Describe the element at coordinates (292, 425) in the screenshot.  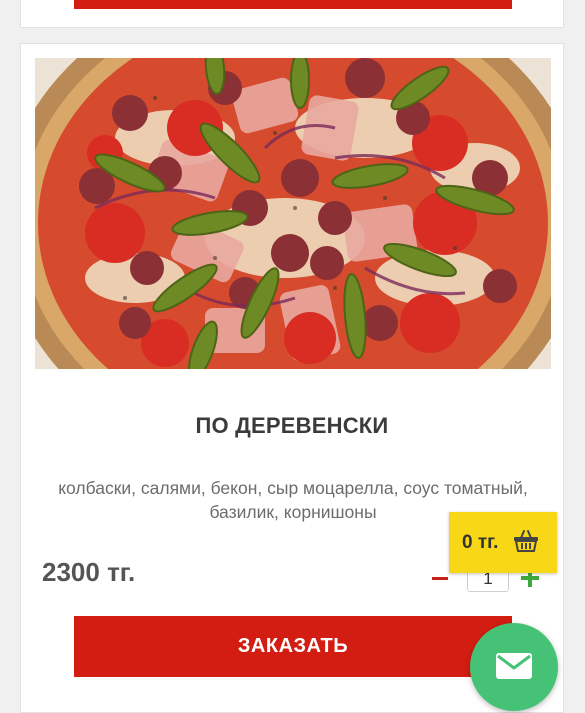
I see `product-title: ПО ДЕРЕВЕНСКИ` at that location.